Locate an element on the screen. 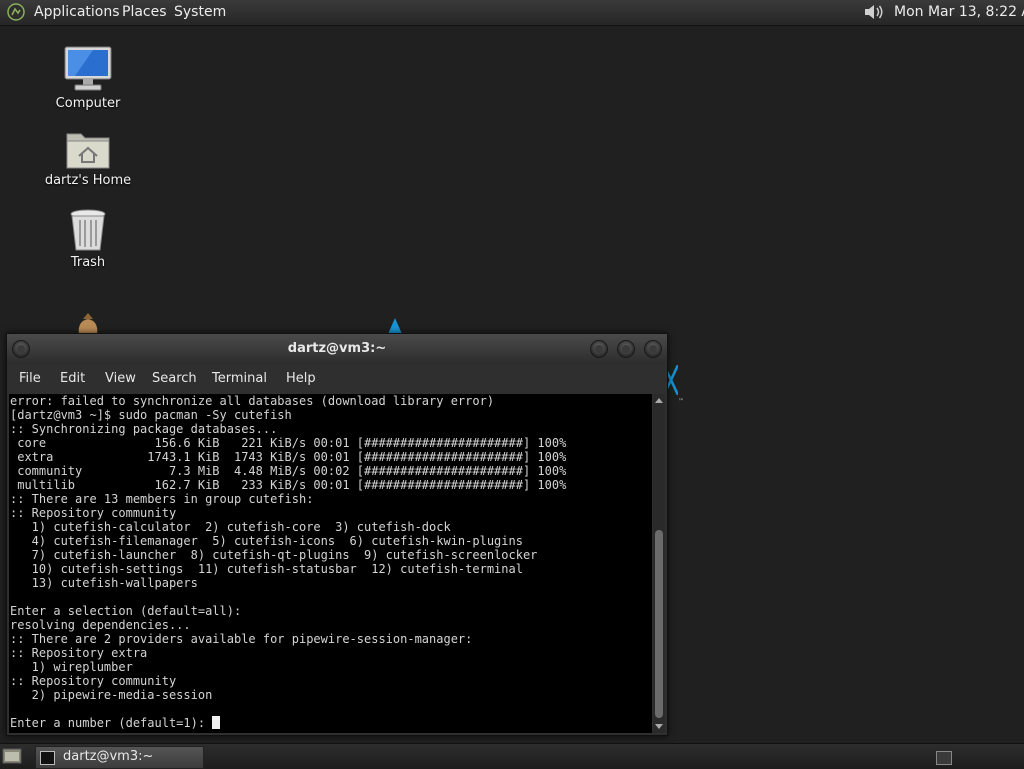 The width and height of the screenshot is (1024, 769). taskbar-window-label: dartz@vm3:~ is located at coordinates (108, 756).